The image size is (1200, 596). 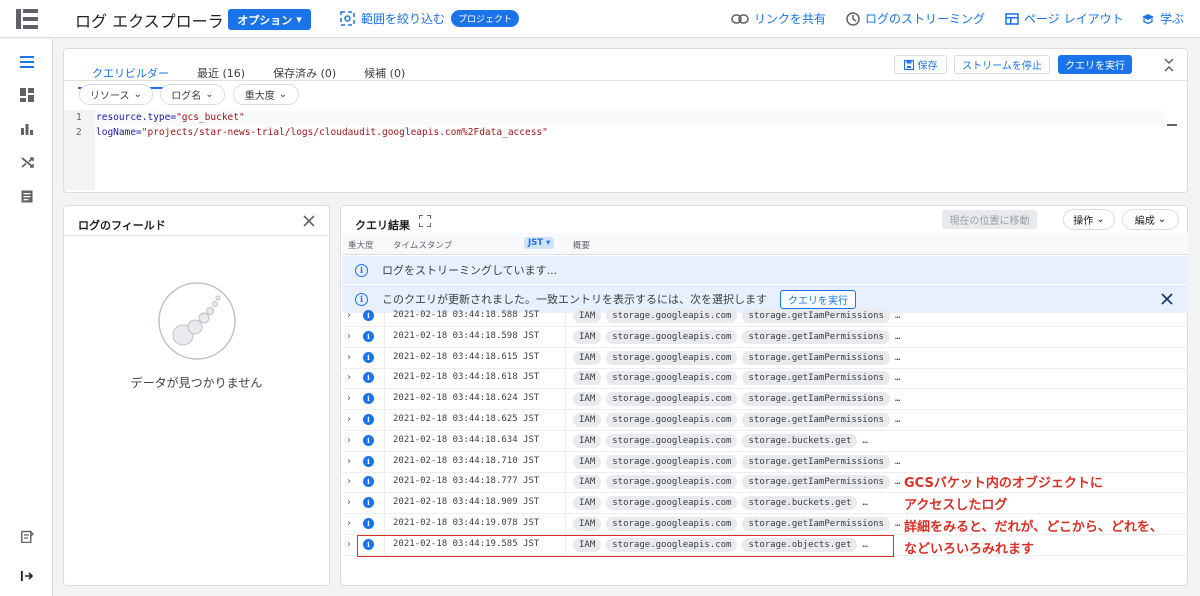 What do you see at coordinates (915, 18) in the screenshot?
I see `stream-logs-button: ログのストリーミング` at bounding box center [915, 18].